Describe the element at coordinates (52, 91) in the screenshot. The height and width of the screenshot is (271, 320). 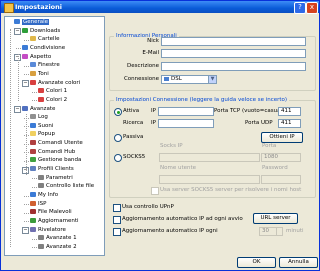
I see `tree-item: Colori 1` at that location.